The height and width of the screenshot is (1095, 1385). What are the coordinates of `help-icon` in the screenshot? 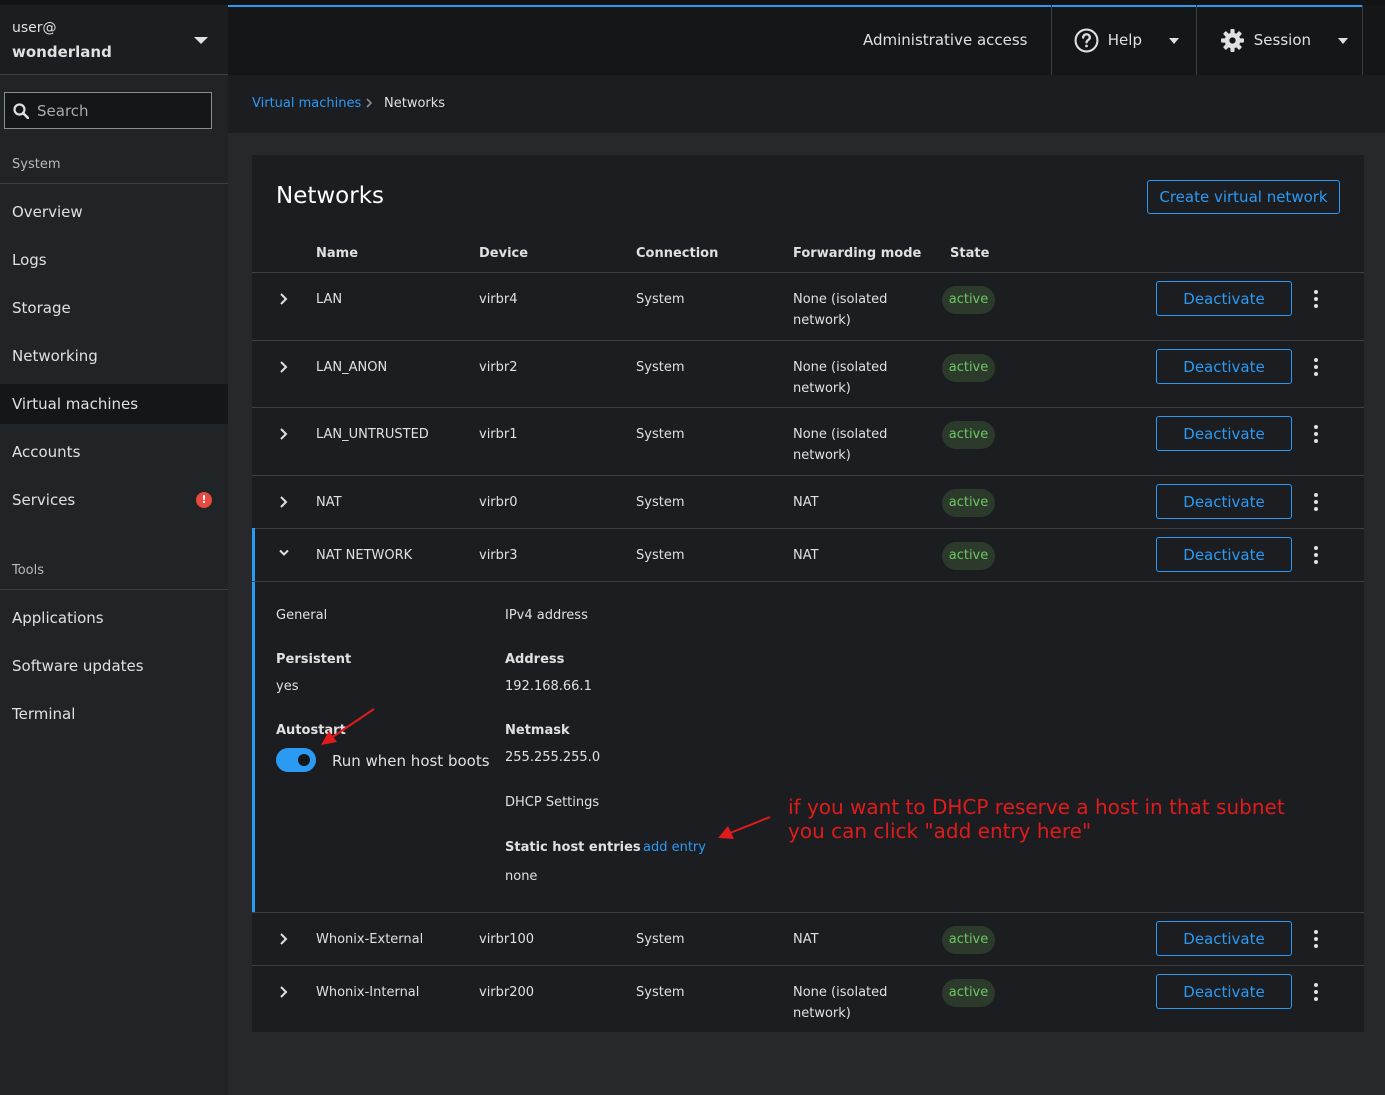 It's located at (1086, 40).